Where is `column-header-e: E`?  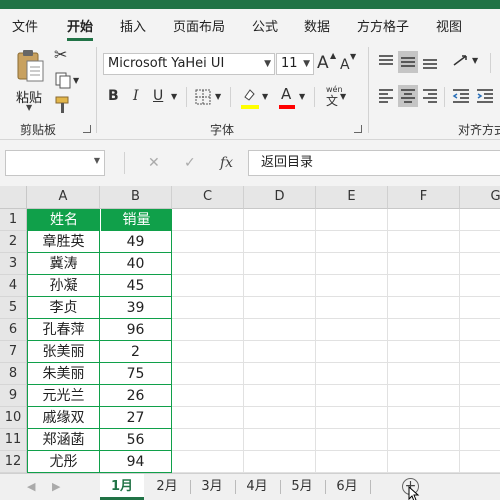
column-header-e: E is located at coordinates (352, 197).